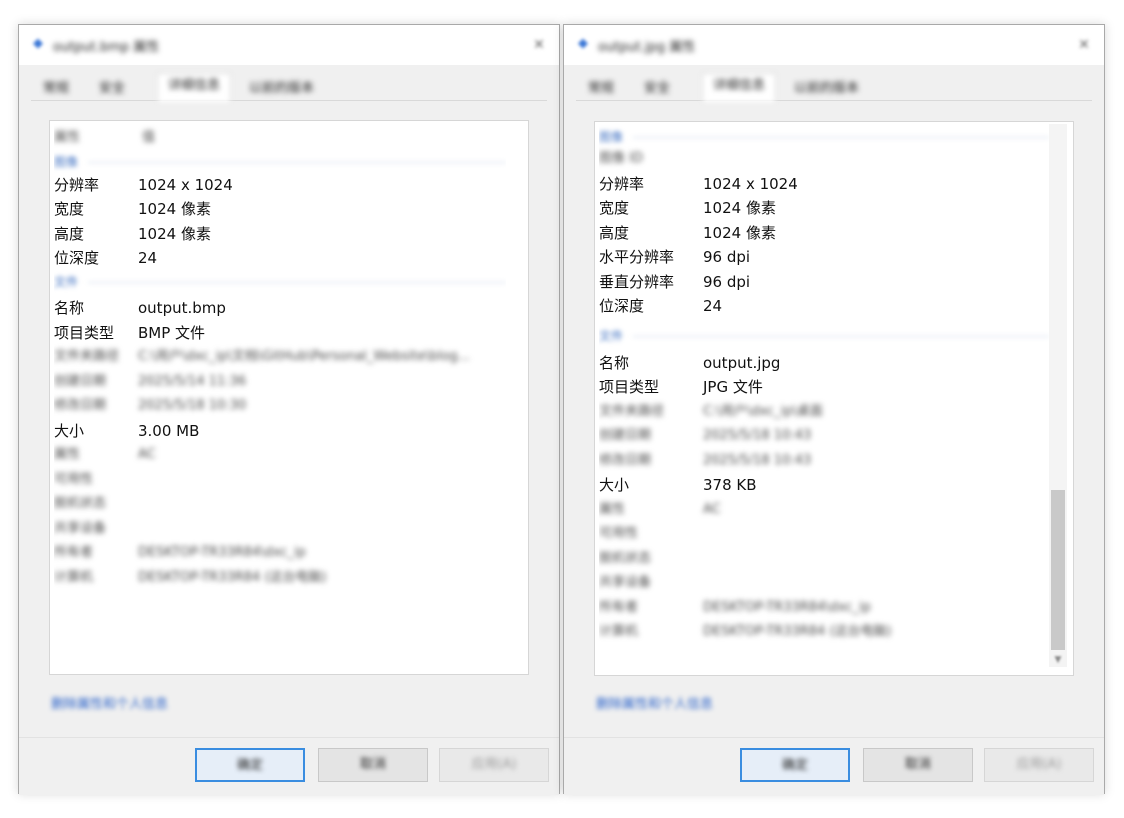 The image size is (1124, 818). What do you see at coordinates (1058, 395) in the screenshot?
I see `vertical-scrollbar: ▼` at bounding box center [1058, 395].